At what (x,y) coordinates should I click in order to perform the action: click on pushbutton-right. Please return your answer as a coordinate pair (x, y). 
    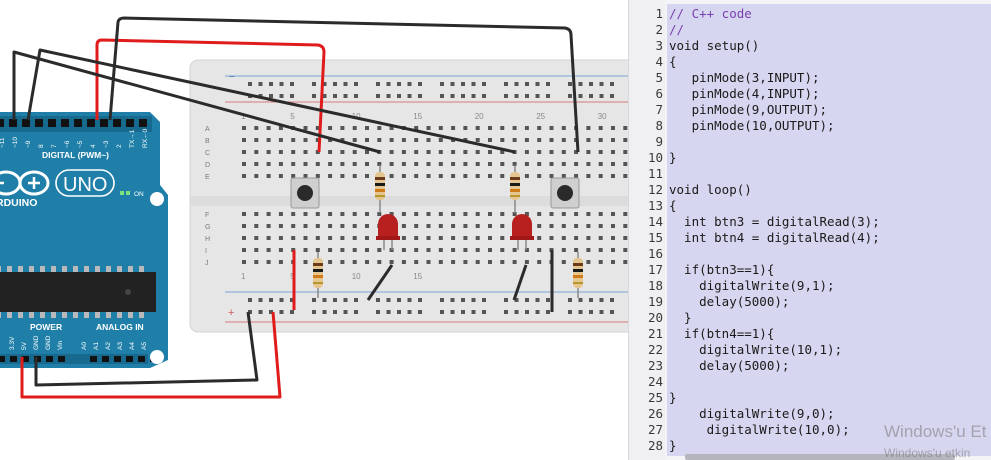
    Looking at the image, I should click on (565, 193).